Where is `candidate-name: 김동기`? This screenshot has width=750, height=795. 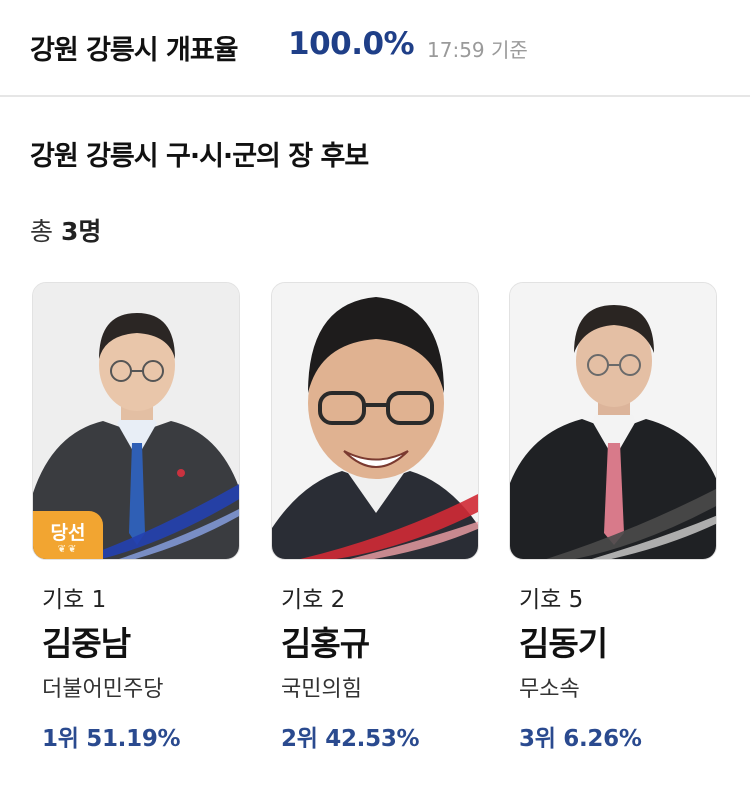 candidate-name: 김동기 is located at coordinates (613, 641).